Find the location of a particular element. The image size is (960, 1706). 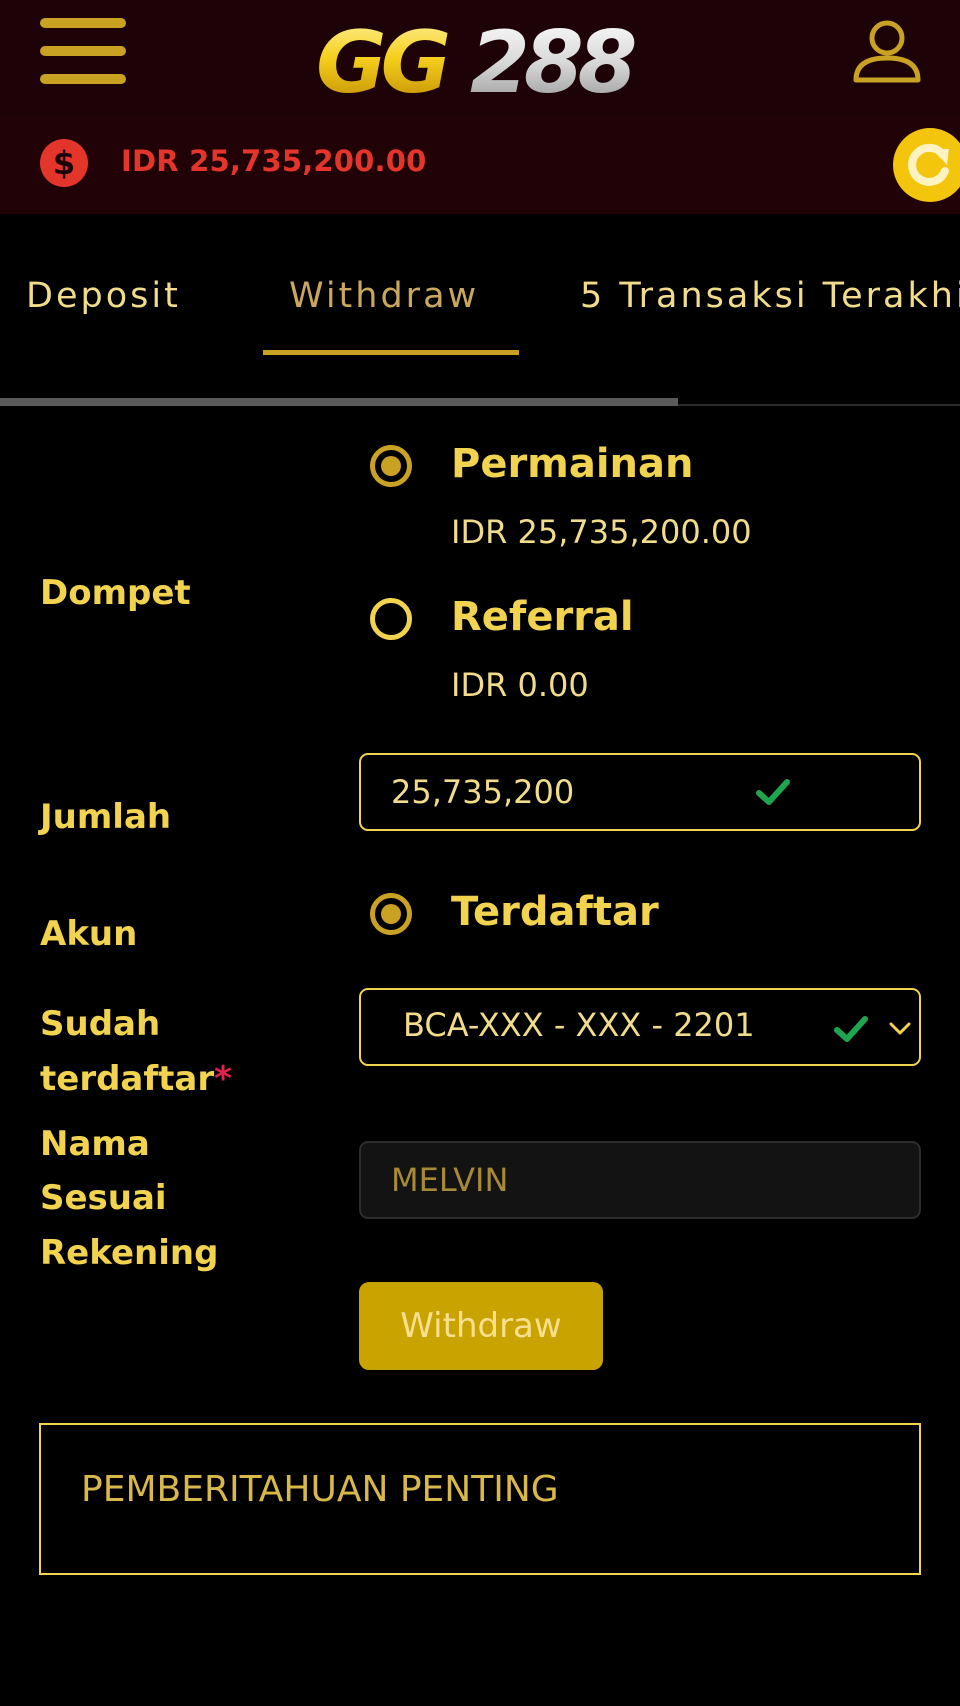

holder-name-label-line1: Nama is located at coordinates (95, 1144).